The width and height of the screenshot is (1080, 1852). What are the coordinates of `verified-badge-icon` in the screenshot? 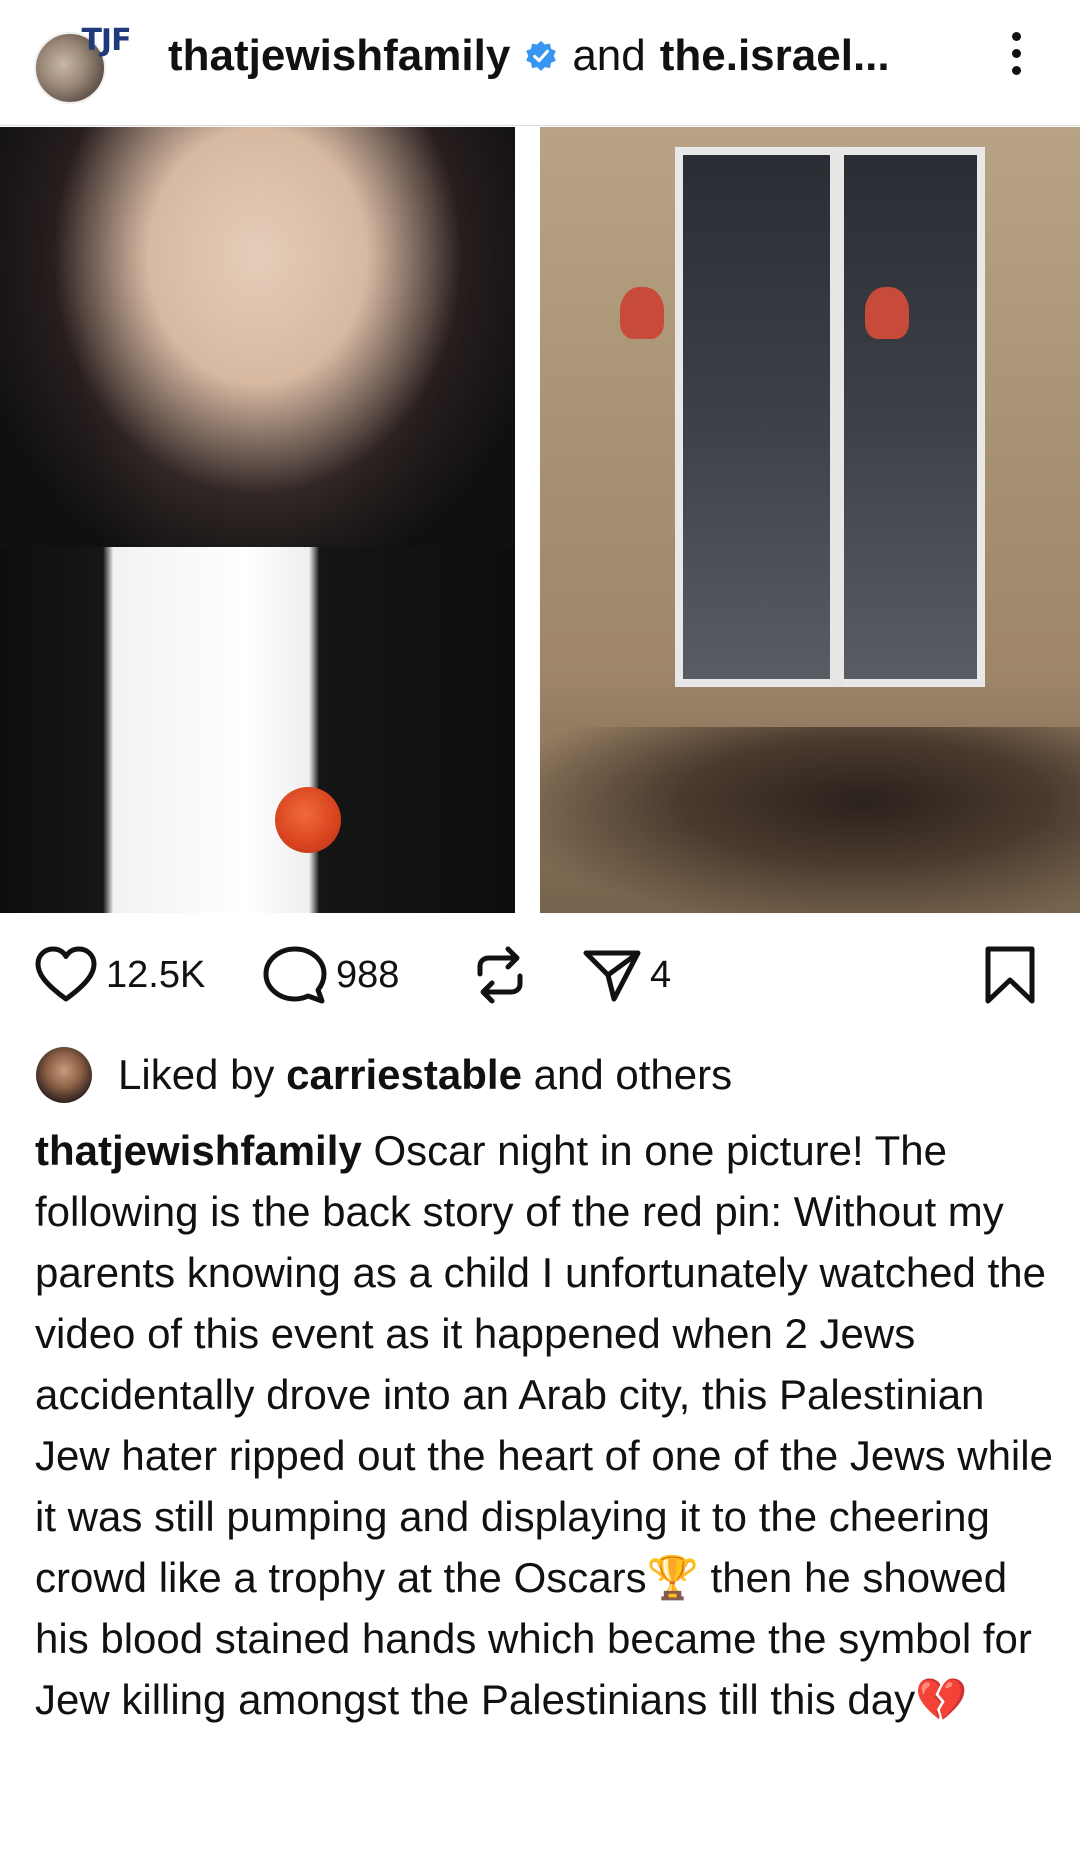 It's located at (541, 55).